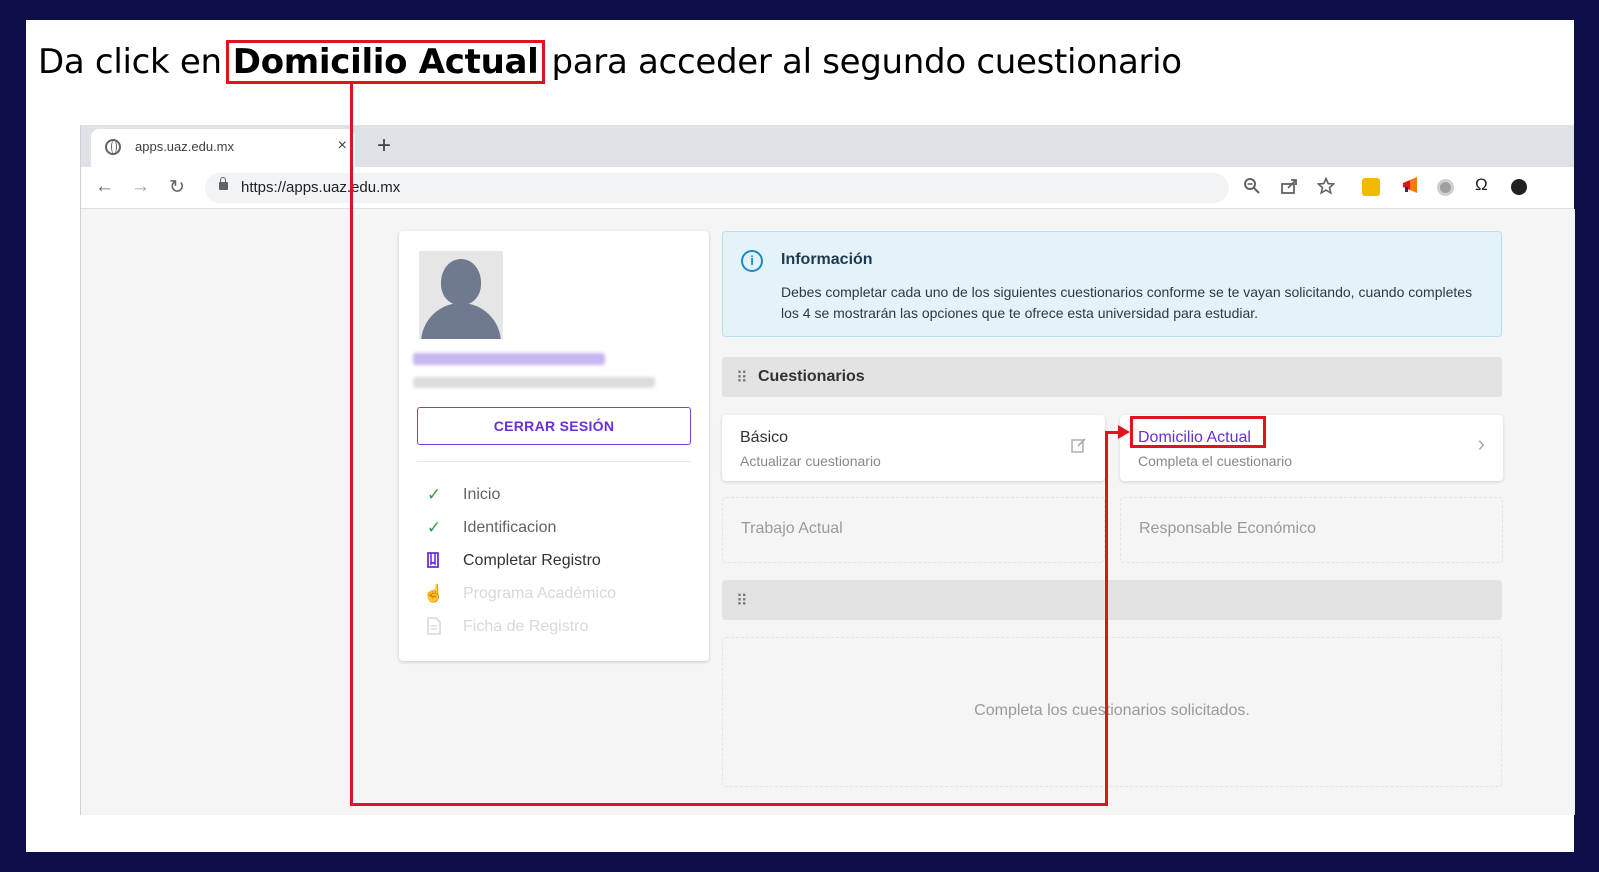  I want to click on lock-icon, so click(223, 183).